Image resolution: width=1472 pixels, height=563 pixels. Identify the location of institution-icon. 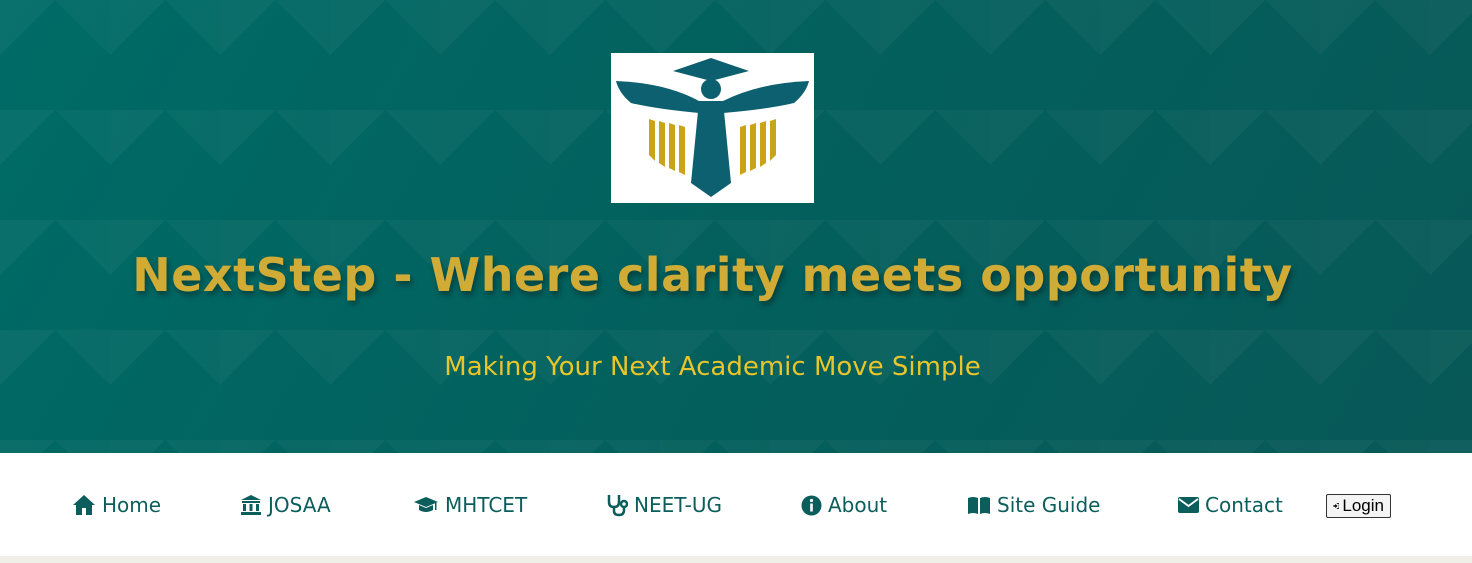
(251, 505).